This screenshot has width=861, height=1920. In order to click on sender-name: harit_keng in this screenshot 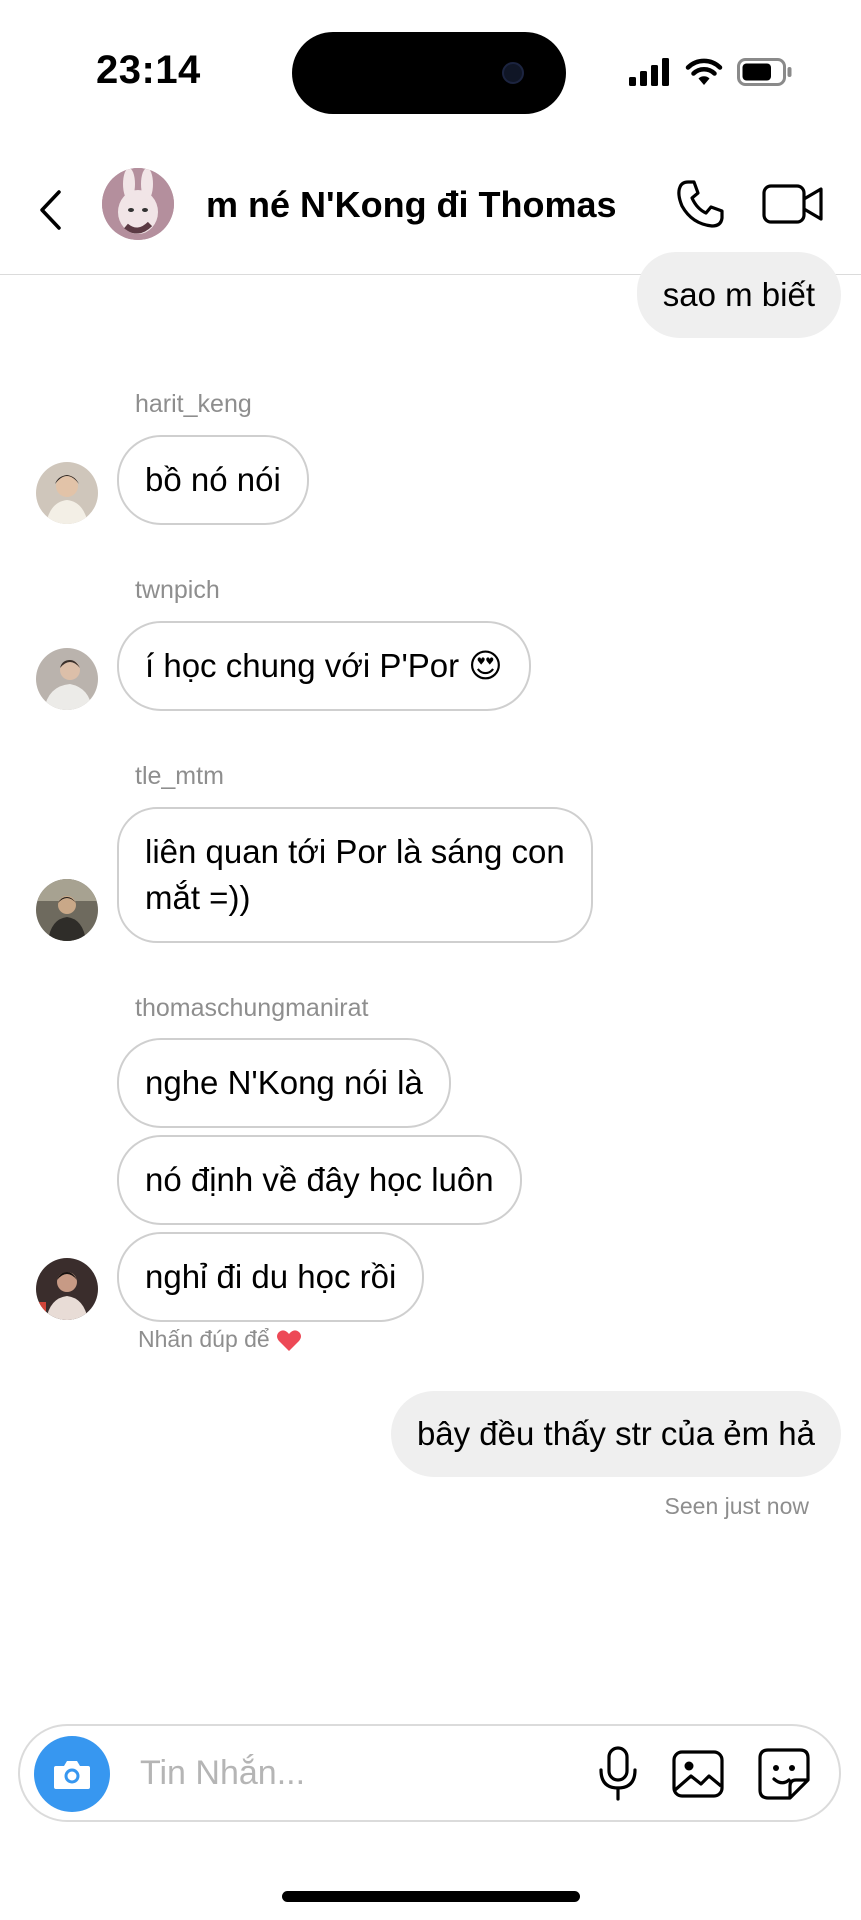, I will do `click(193, 404)`.